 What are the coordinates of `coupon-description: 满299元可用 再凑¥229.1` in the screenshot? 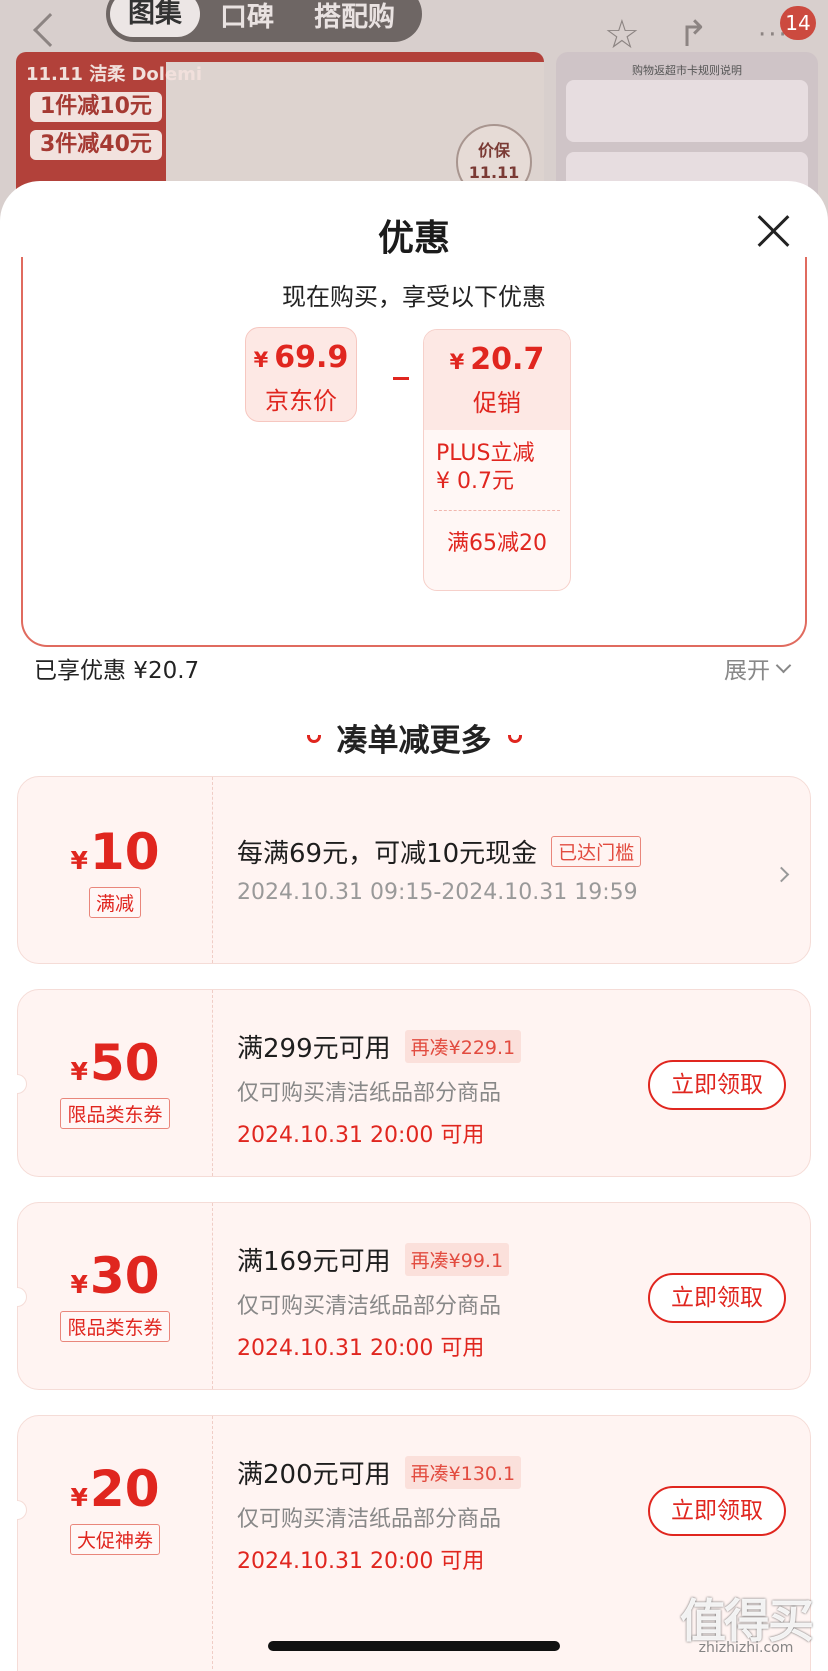 It's located at (379, 1046).